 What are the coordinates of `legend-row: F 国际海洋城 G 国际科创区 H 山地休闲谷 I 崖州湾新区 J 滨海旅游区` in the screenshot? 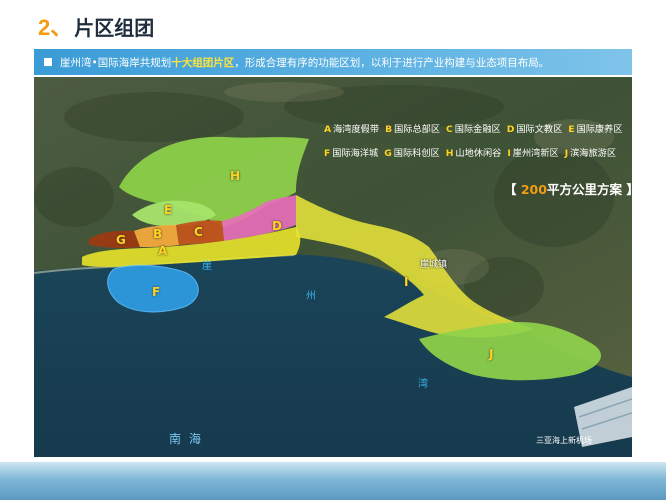 It's located at (474, 152).